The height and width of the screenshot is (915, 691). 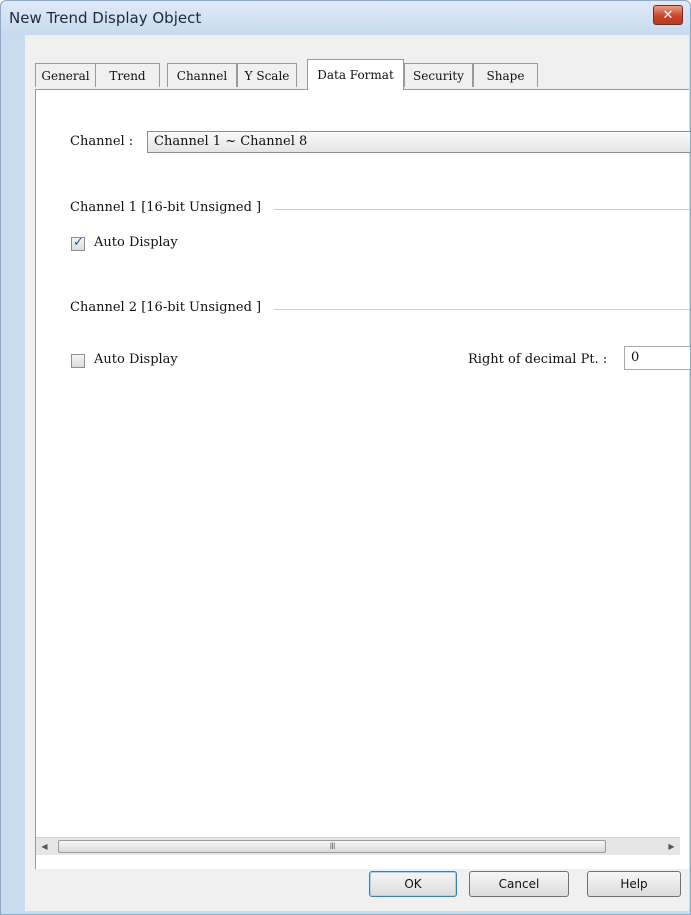 What do you see at coordinates (538, 359) in the screenshot?
I see `decimal-places-label: Right of decimal Pt. :` at bounding box center [538, 359].